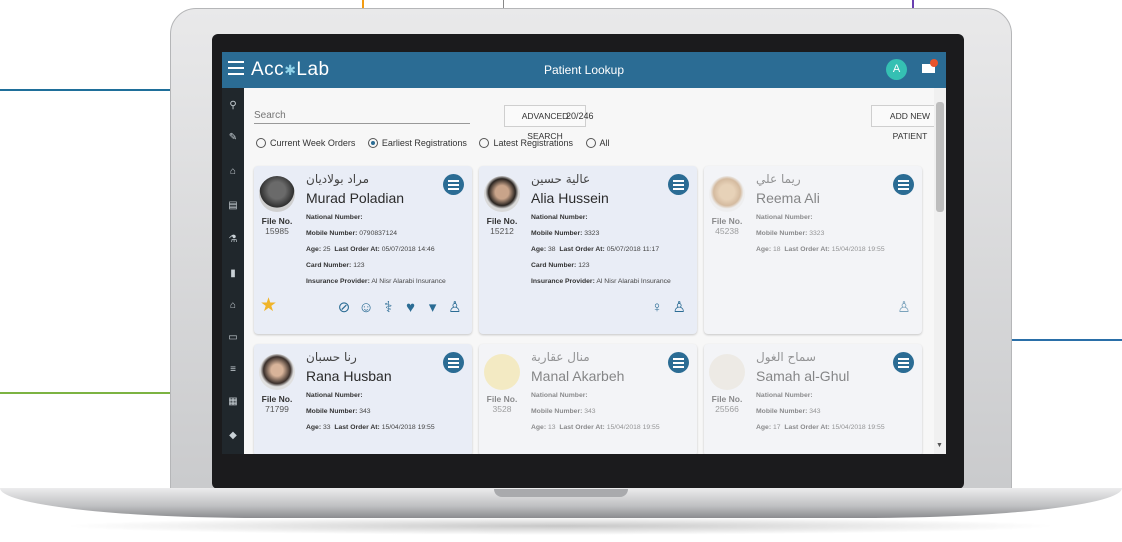  What do you see at coordinates (233, 402) in the screenshot?
I see `printer-icon: ▦` at bounding box center [233, 402].